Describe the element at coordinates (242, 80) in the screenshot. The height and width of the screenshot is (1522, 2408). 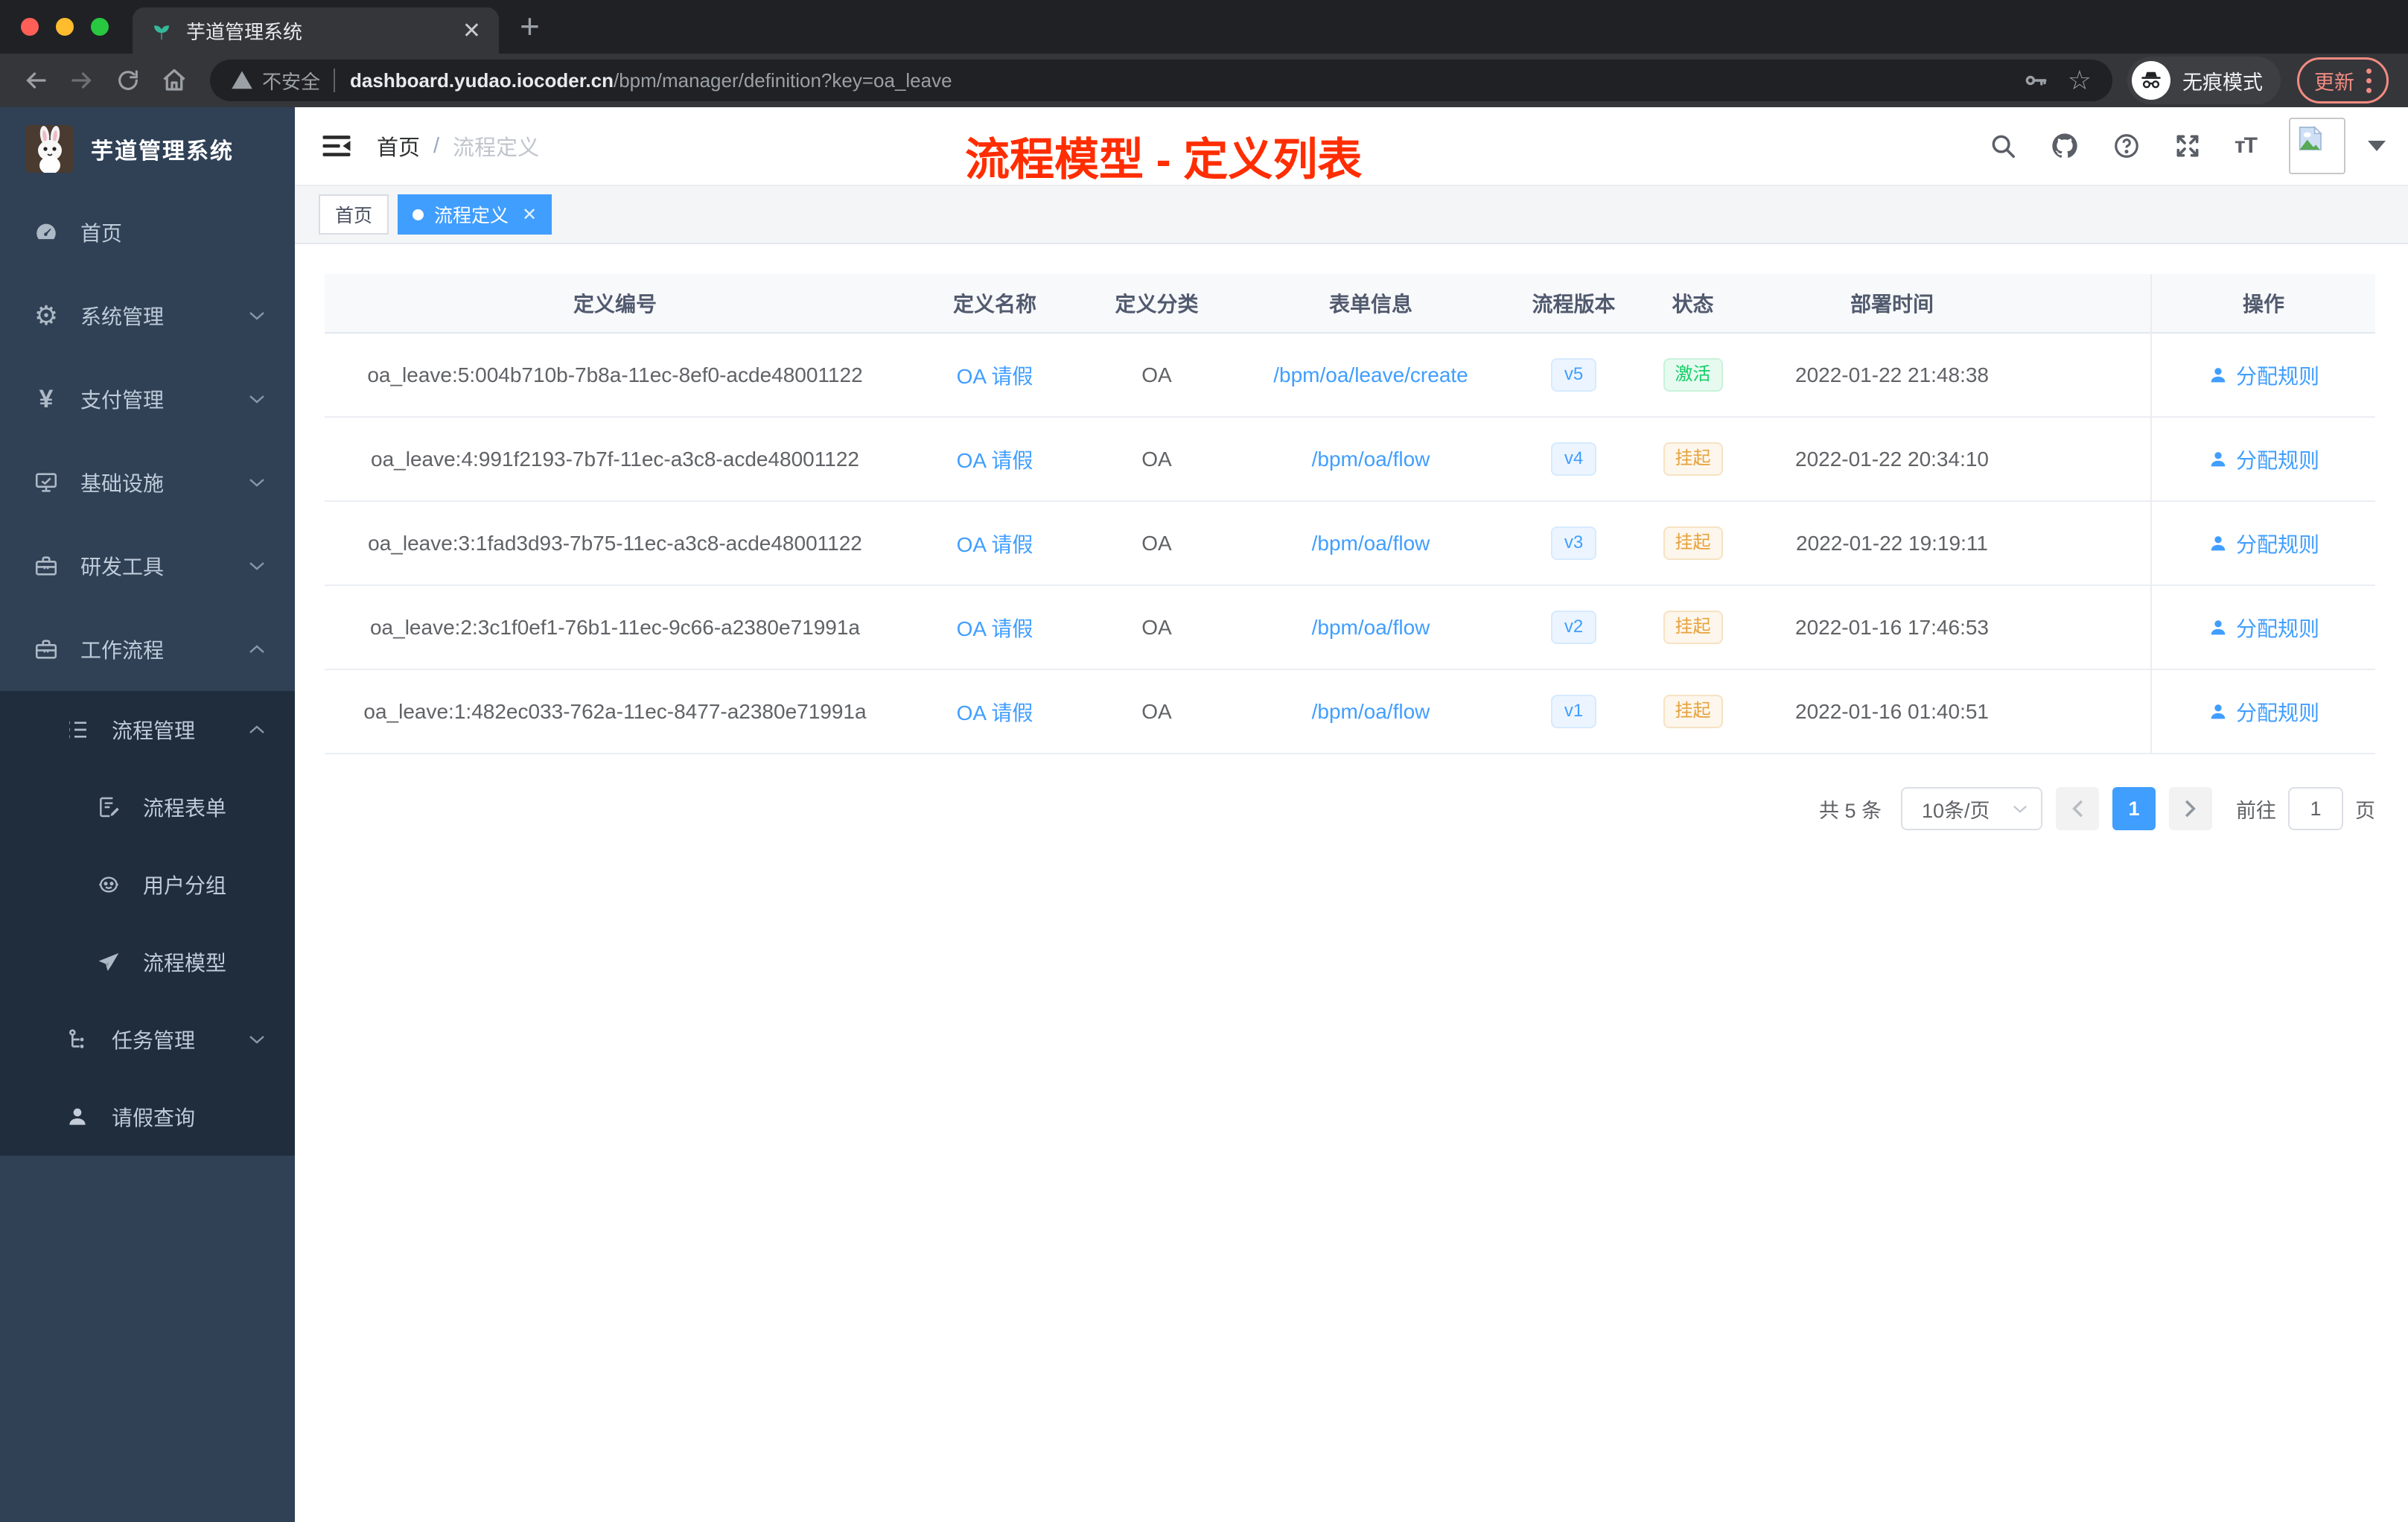
I see `not-secure-warning-icon` at that location.